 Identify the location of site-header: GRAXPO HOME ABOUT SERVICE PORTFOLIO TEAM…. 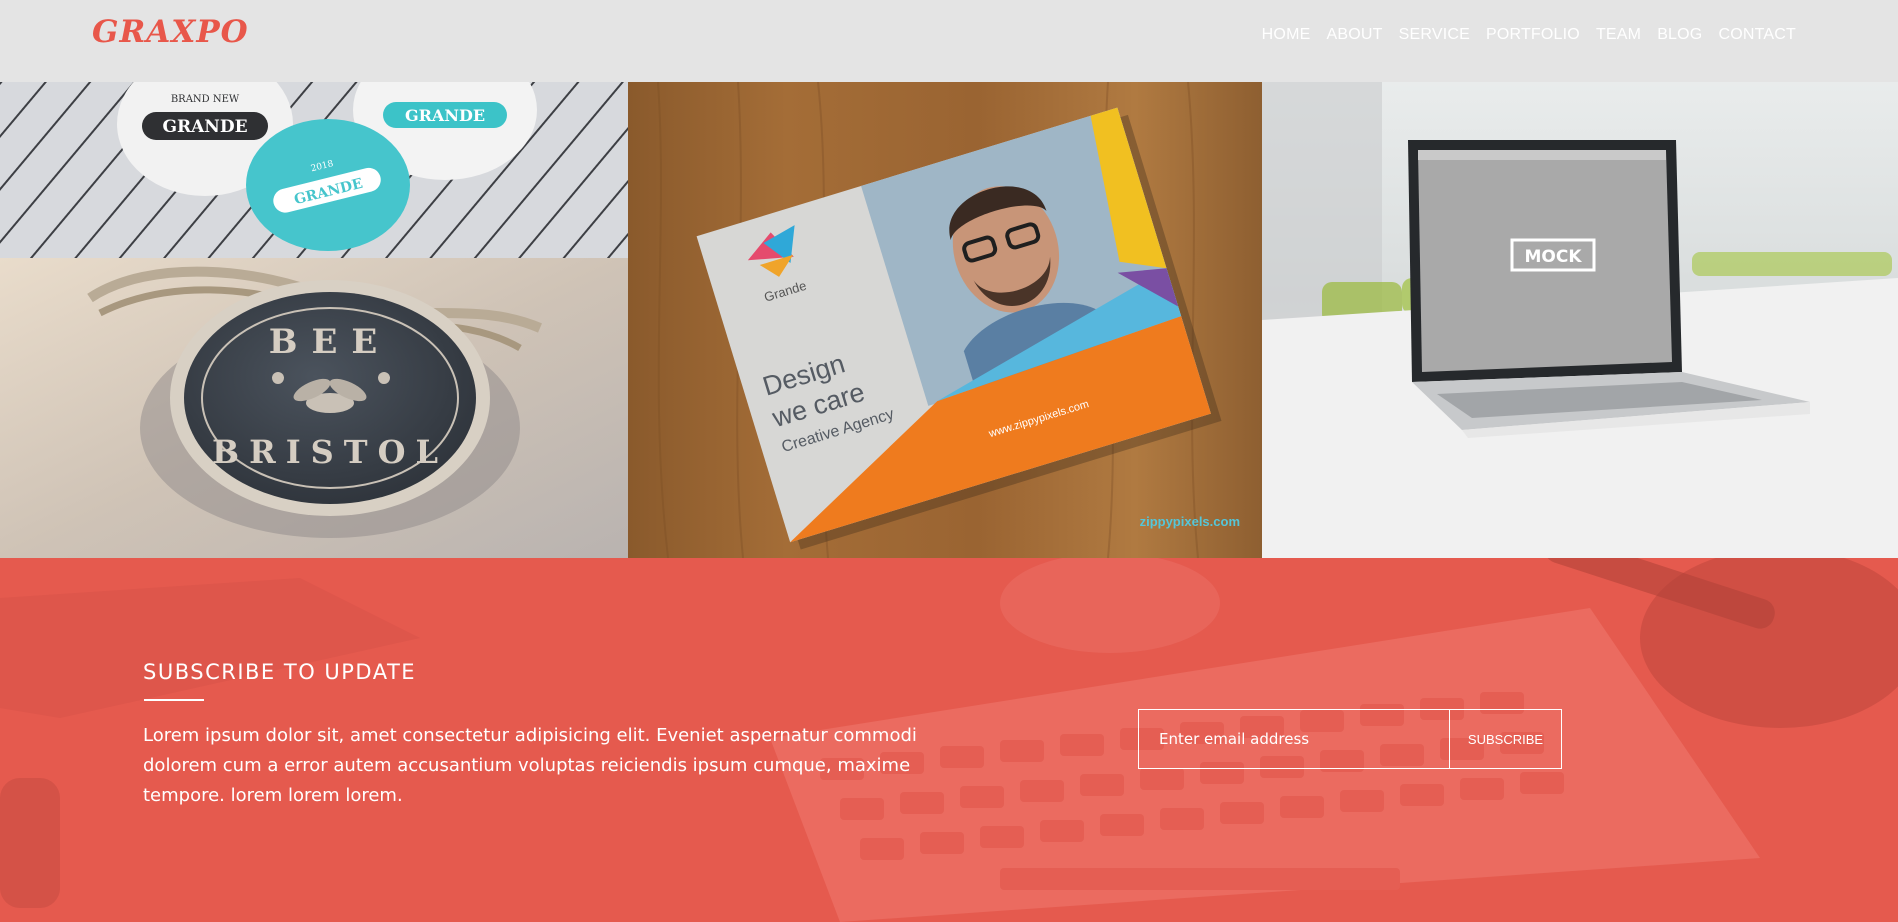
(949, 41).